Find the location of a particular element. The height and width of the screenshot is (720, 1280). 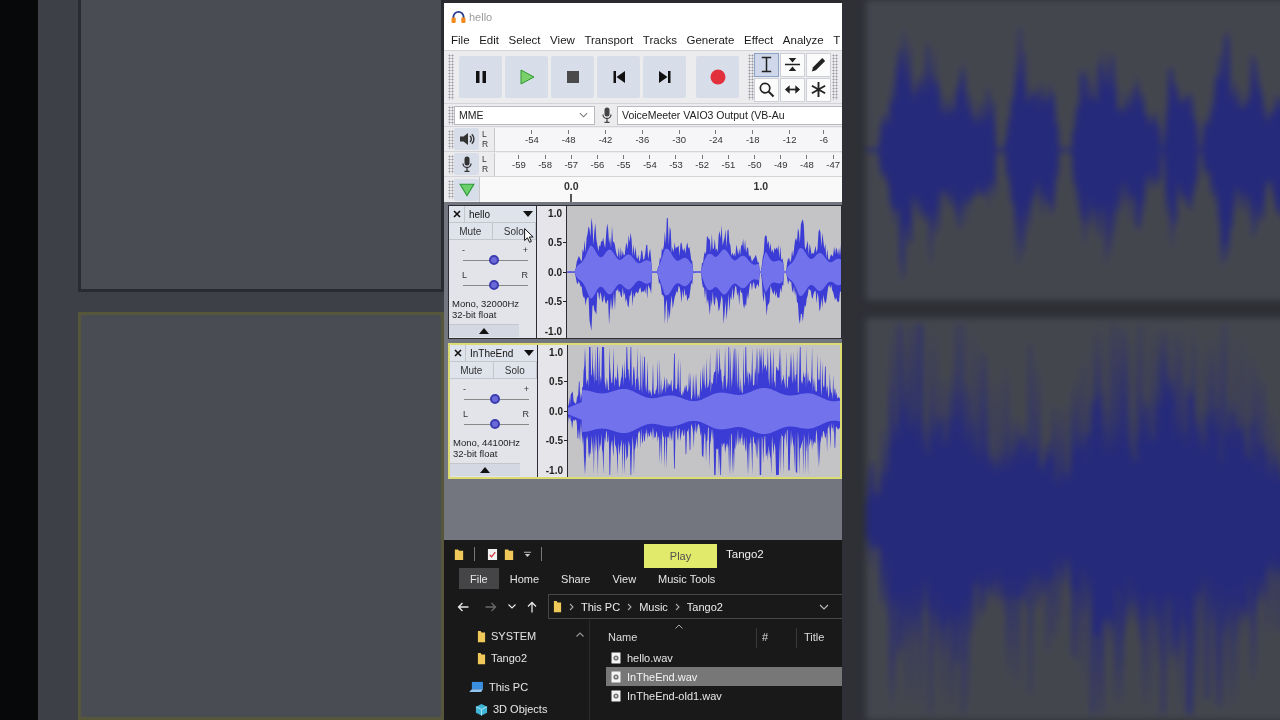

speaker-button is located at coordinates (466, 139).